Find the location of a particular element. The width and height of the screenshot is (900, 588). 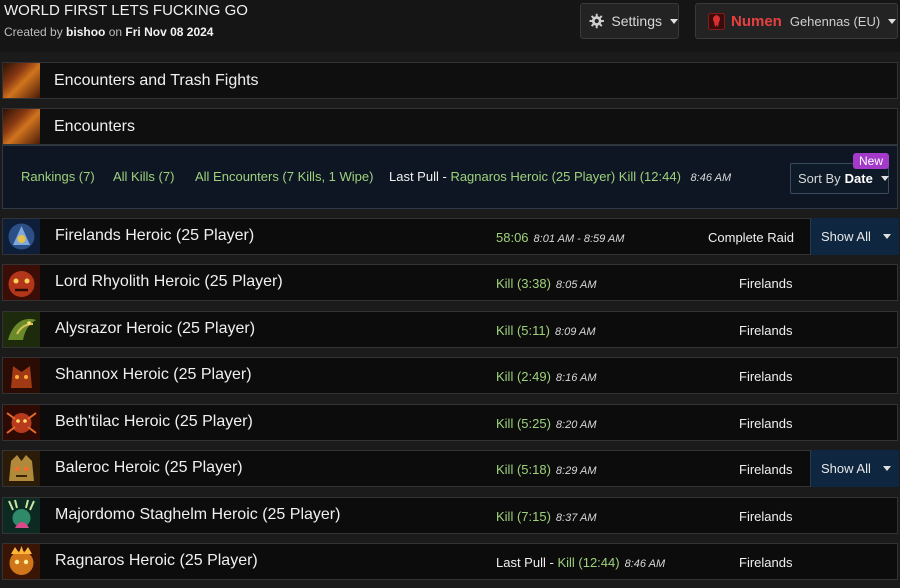

fight-result: 58:06 8:01 AM - 8:59 AM is located at coordinates (560, 237).